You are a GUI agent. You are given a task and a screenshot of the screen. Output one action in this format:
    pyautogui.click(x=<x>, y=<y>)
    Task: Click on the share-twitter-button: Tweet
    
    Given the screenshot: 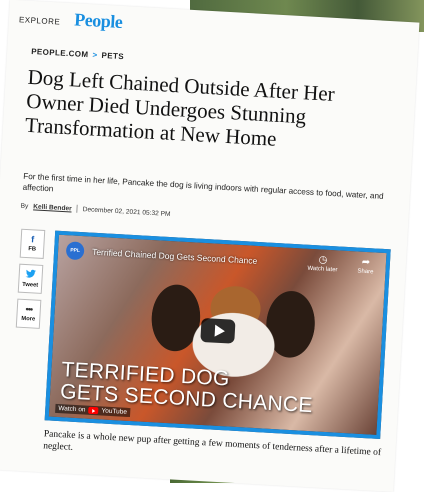 What is the action you would take?
    pyautogui.click(x=30, y=278)
    